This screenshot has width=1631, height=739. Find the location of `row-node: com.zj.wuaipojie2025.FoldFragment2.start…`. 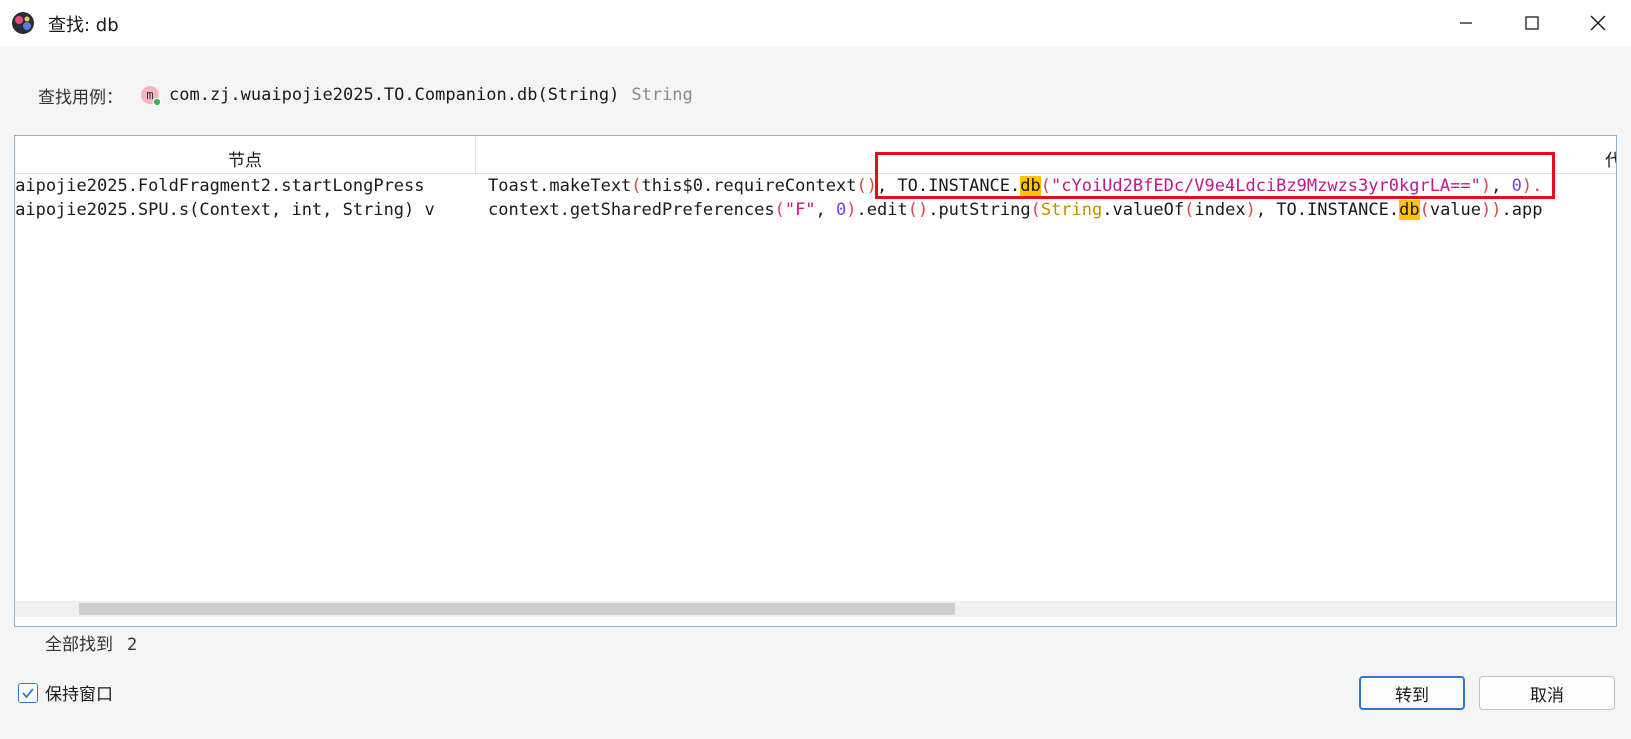

row-node: com.zj.wuaipojie2025.FoldFragment2.start… is located at coordinates (220, 186).